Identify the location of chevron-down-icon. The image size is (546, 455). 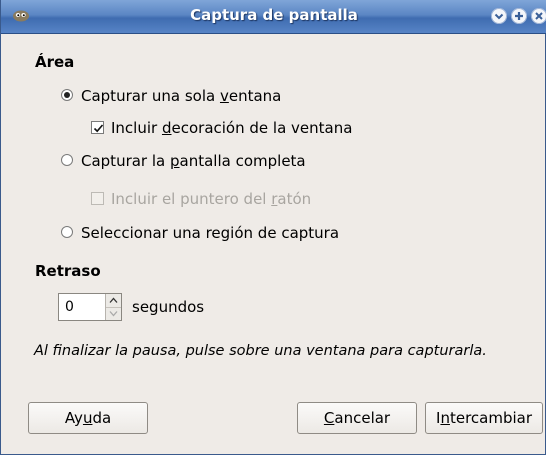
(113, 314).